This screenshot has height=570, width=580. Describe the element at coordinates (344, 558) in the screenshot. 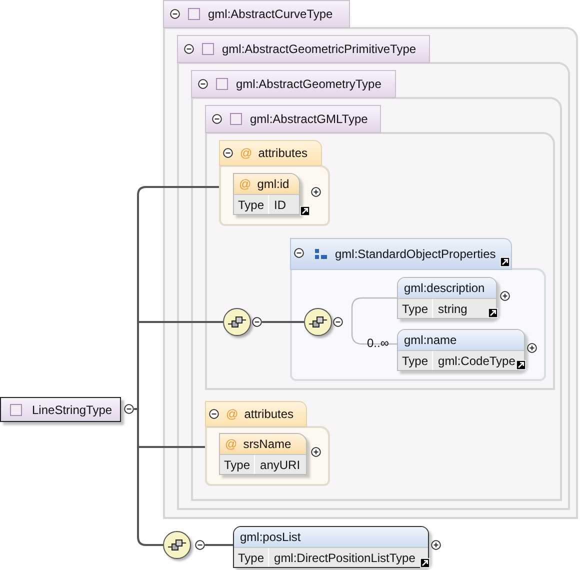

I see `type-value: gml:DirectPositionListType` at that location.